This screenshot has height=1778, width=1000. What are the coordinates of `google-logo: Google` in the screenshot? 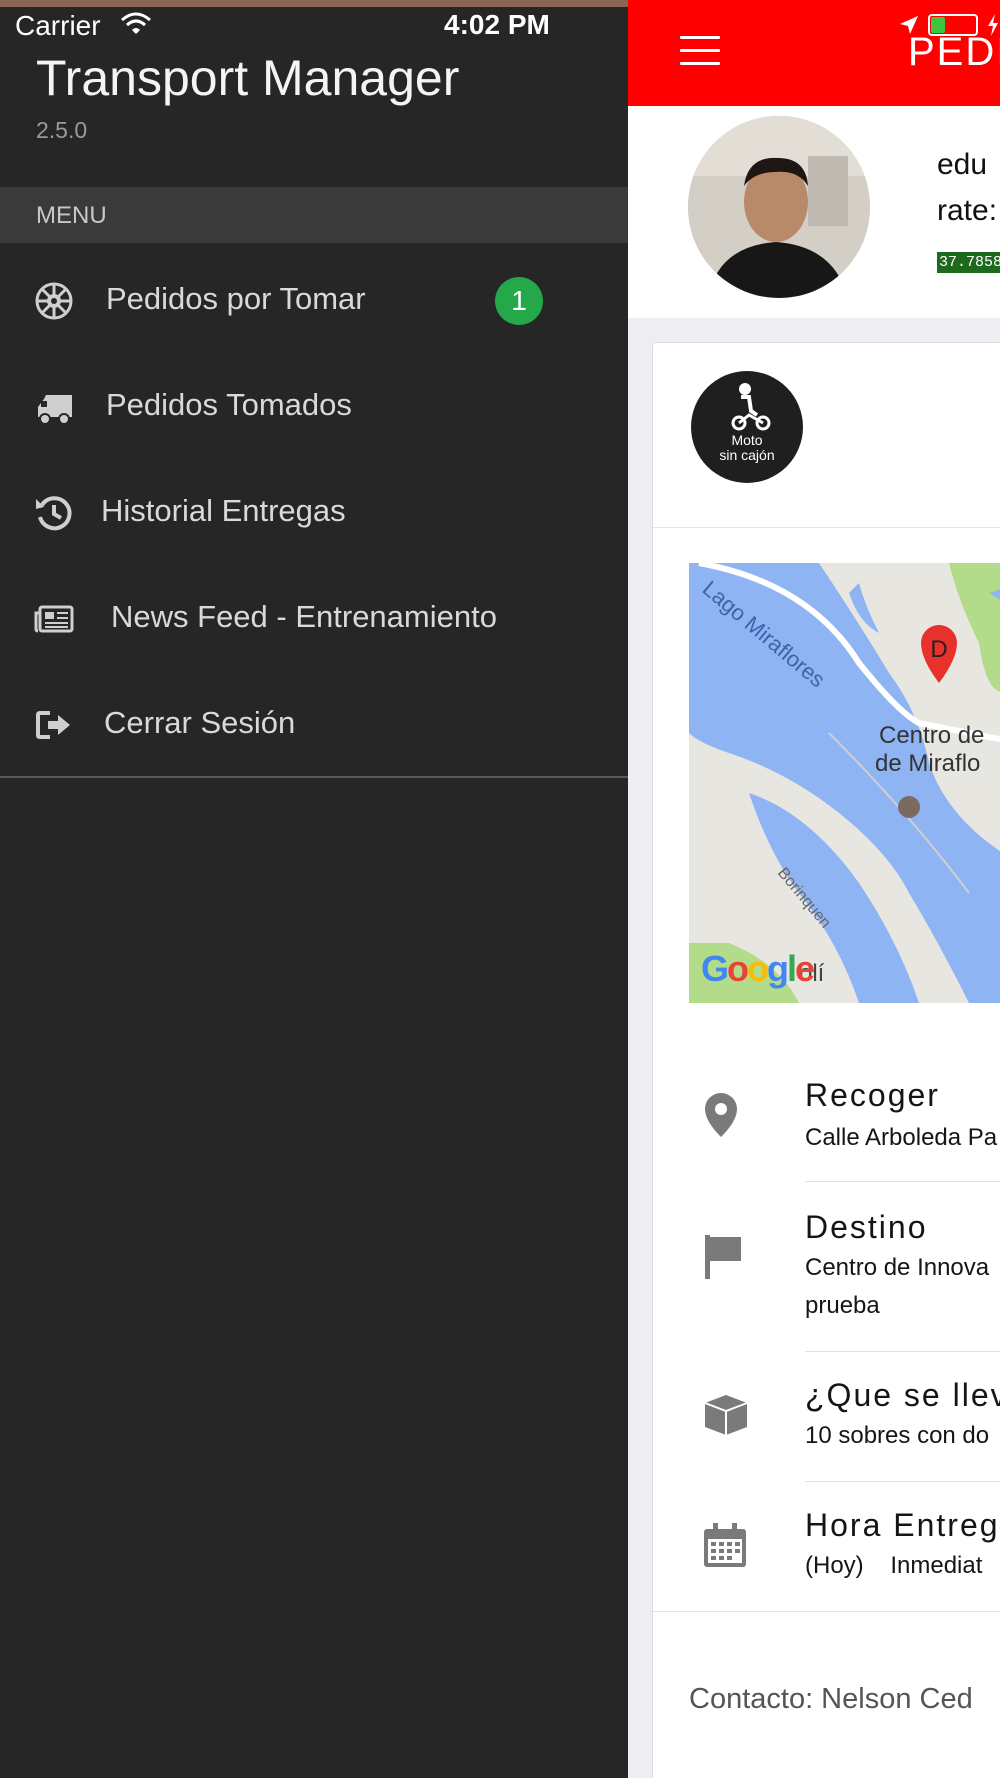 It's located at (758, 968).